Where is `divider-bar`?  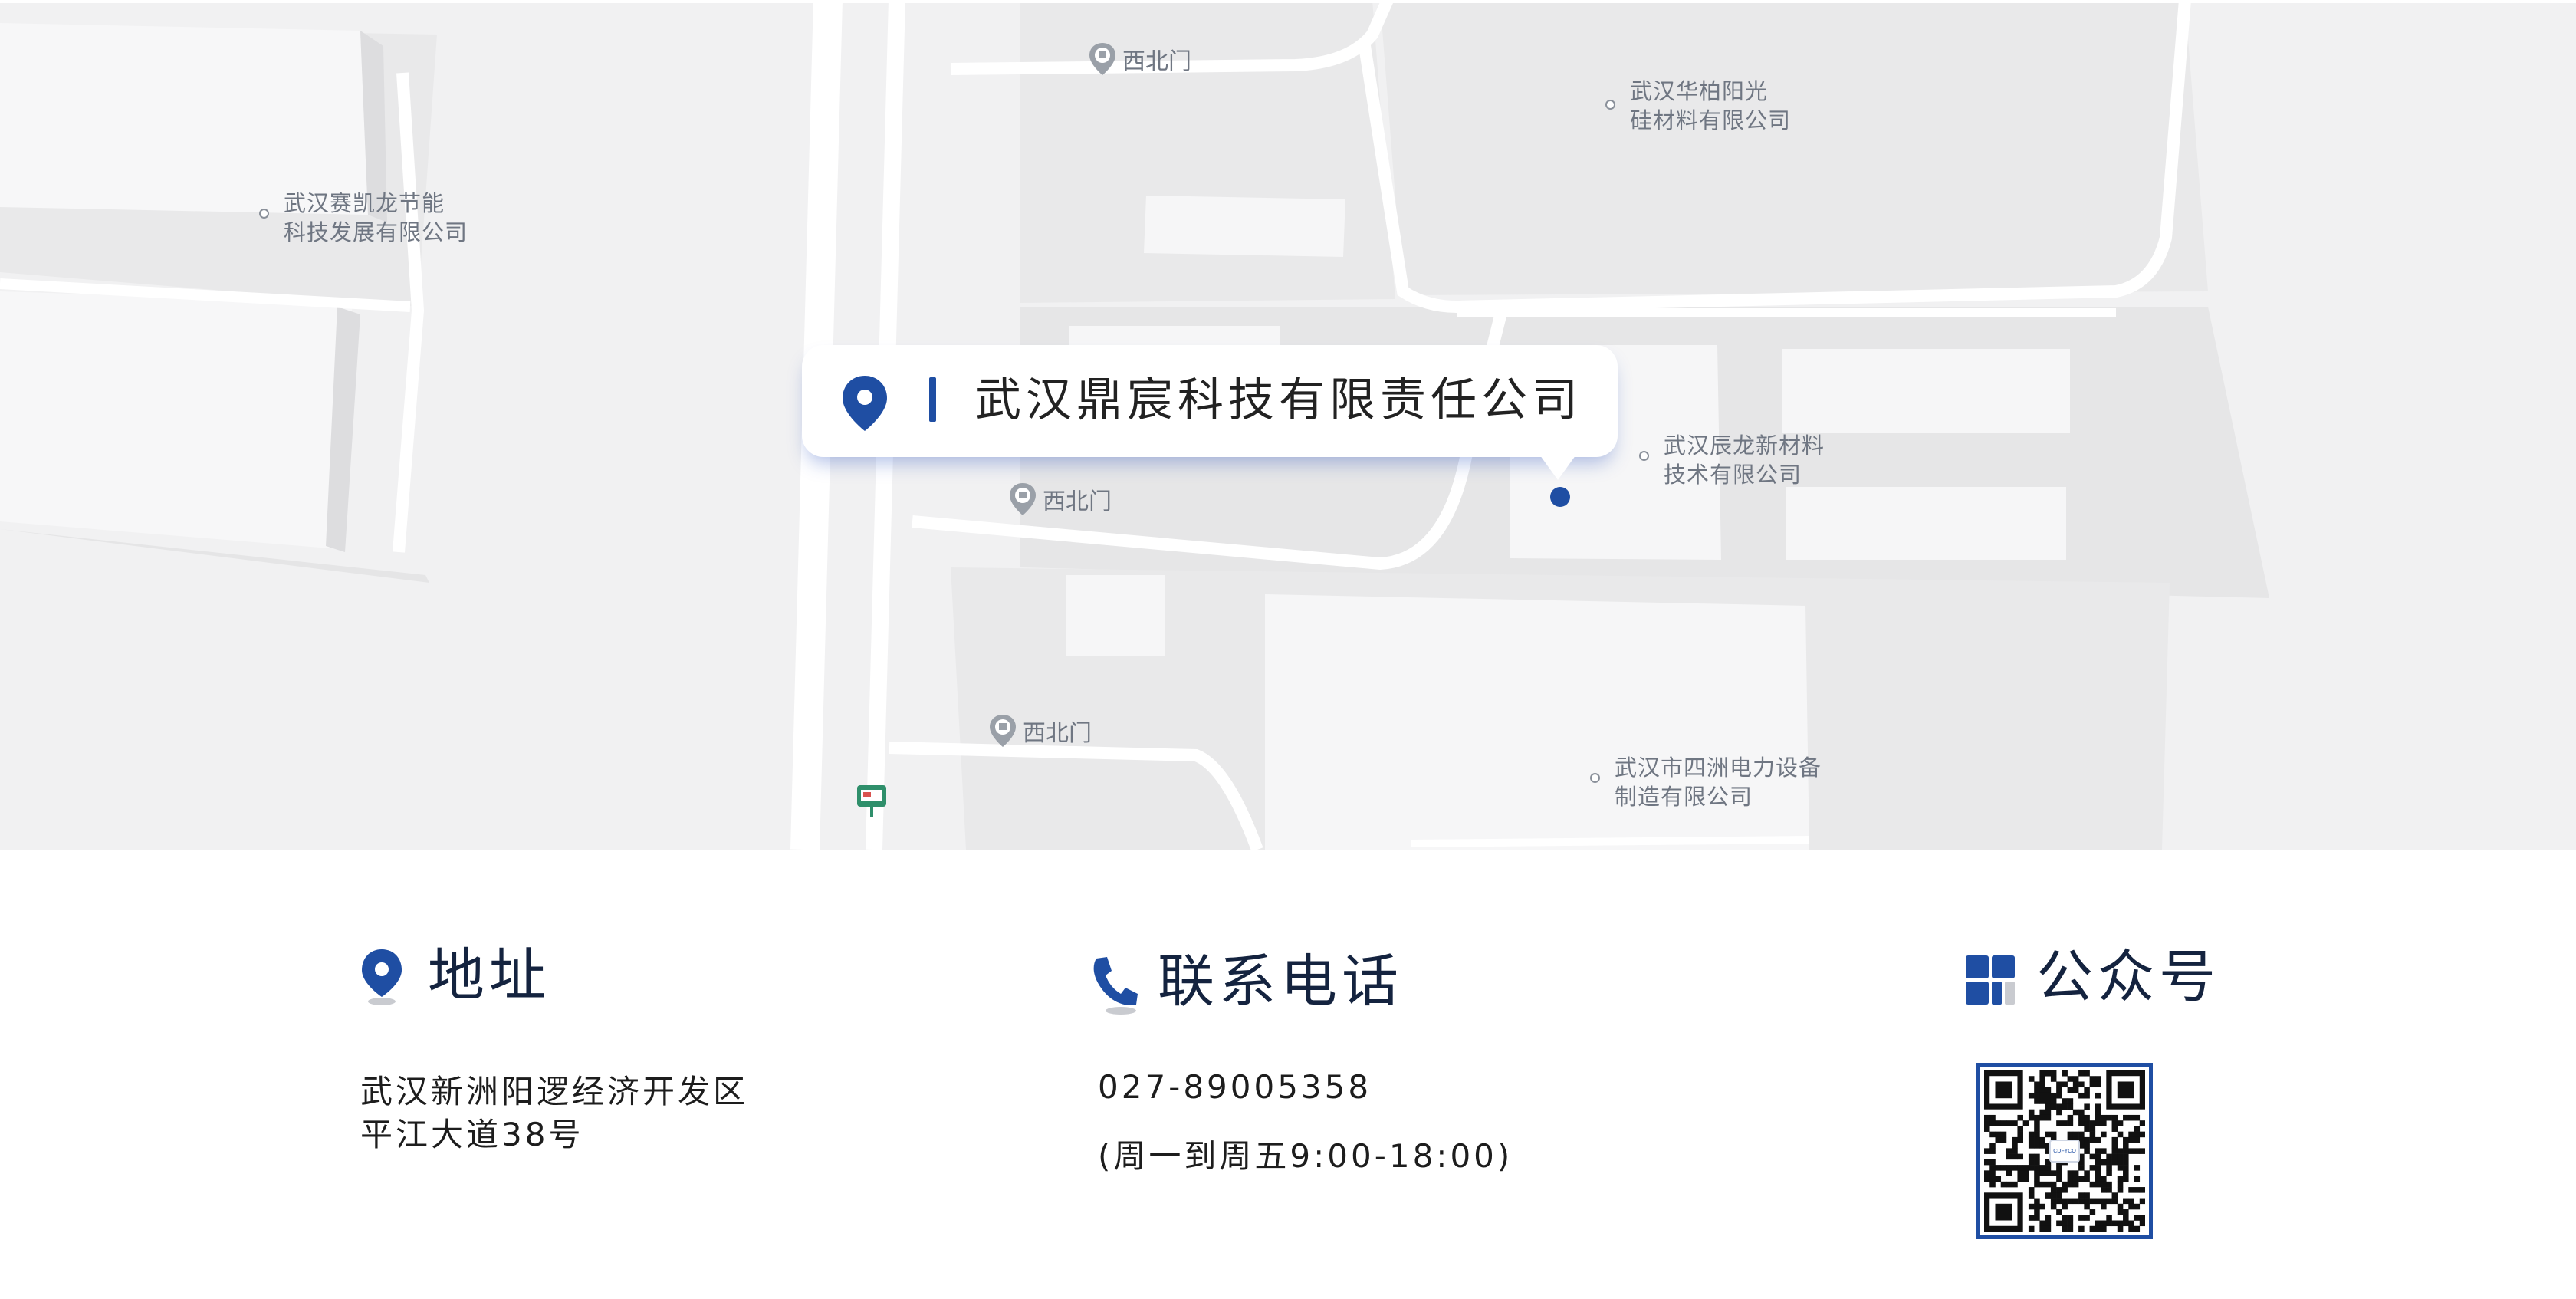
divider-bar is located at coordinates (933, 399).